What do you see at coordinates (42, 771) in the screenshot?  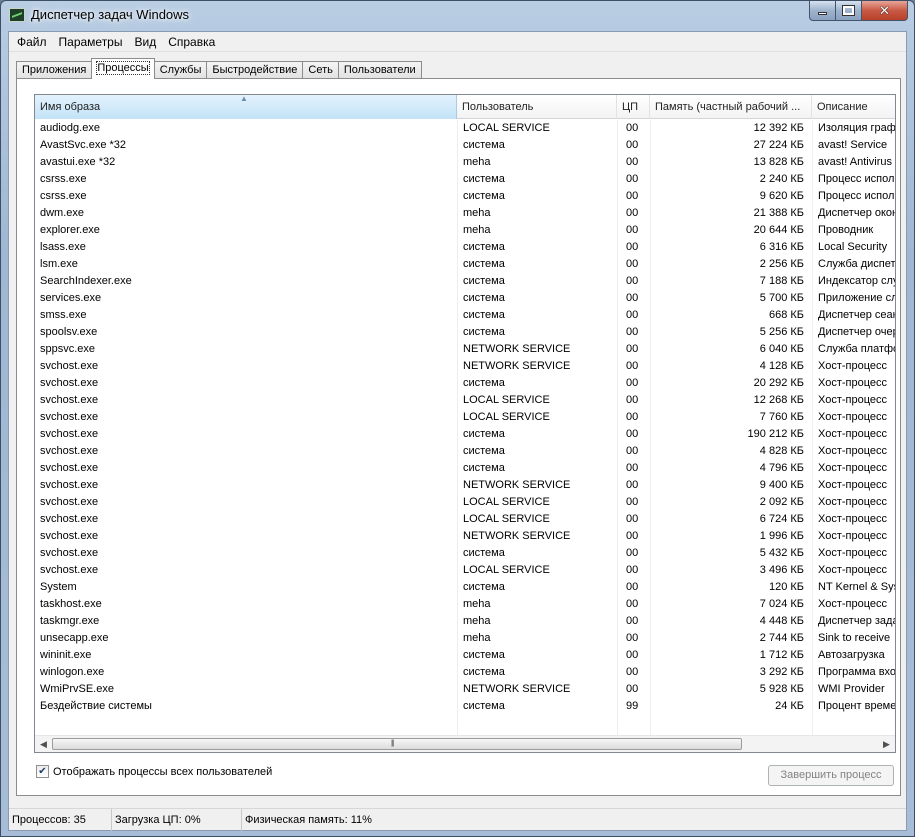 I see `show-all-users-checkbox: ✔` at bounding box center [42, 771].